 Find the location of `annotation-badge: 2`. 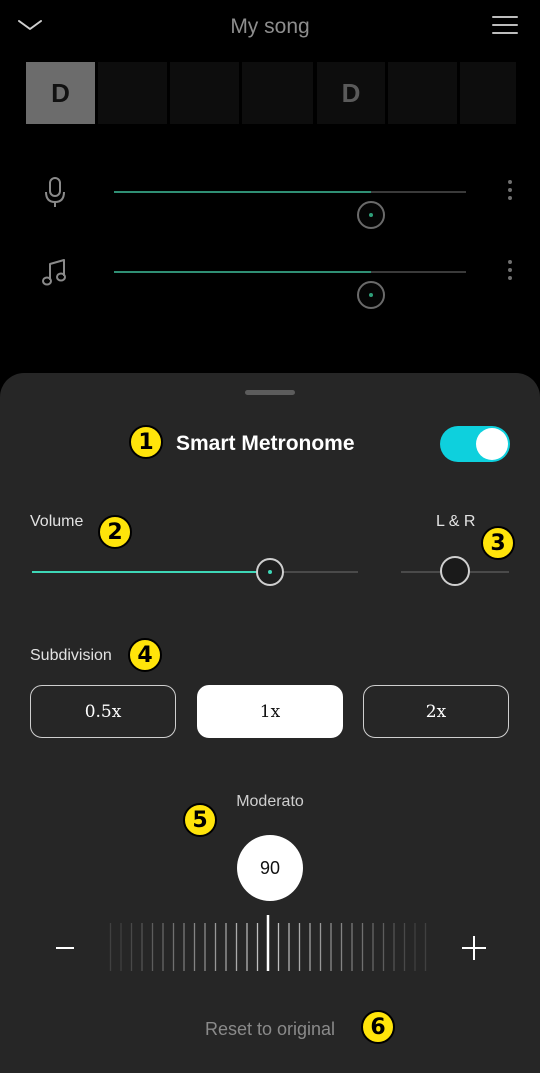

annotation-badge: 2 is located at coordinates (115, 532).